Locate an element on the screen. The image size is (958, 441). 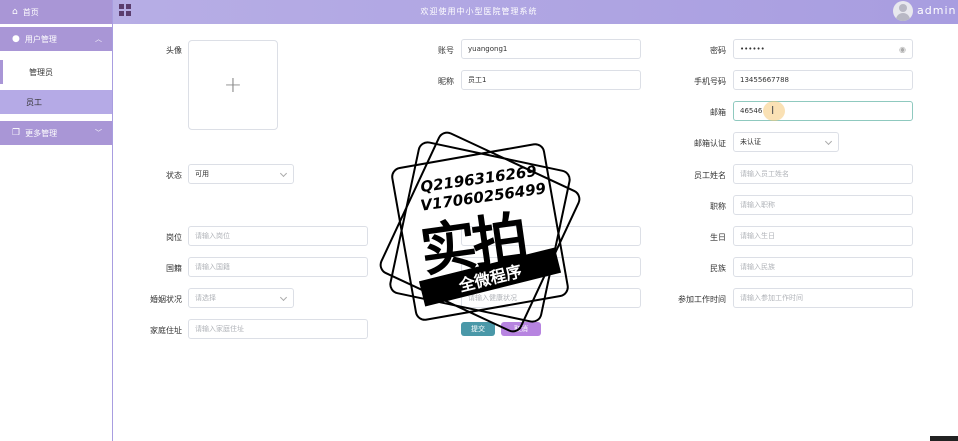
account-label: 账号 is located at coordinates (446, 50).